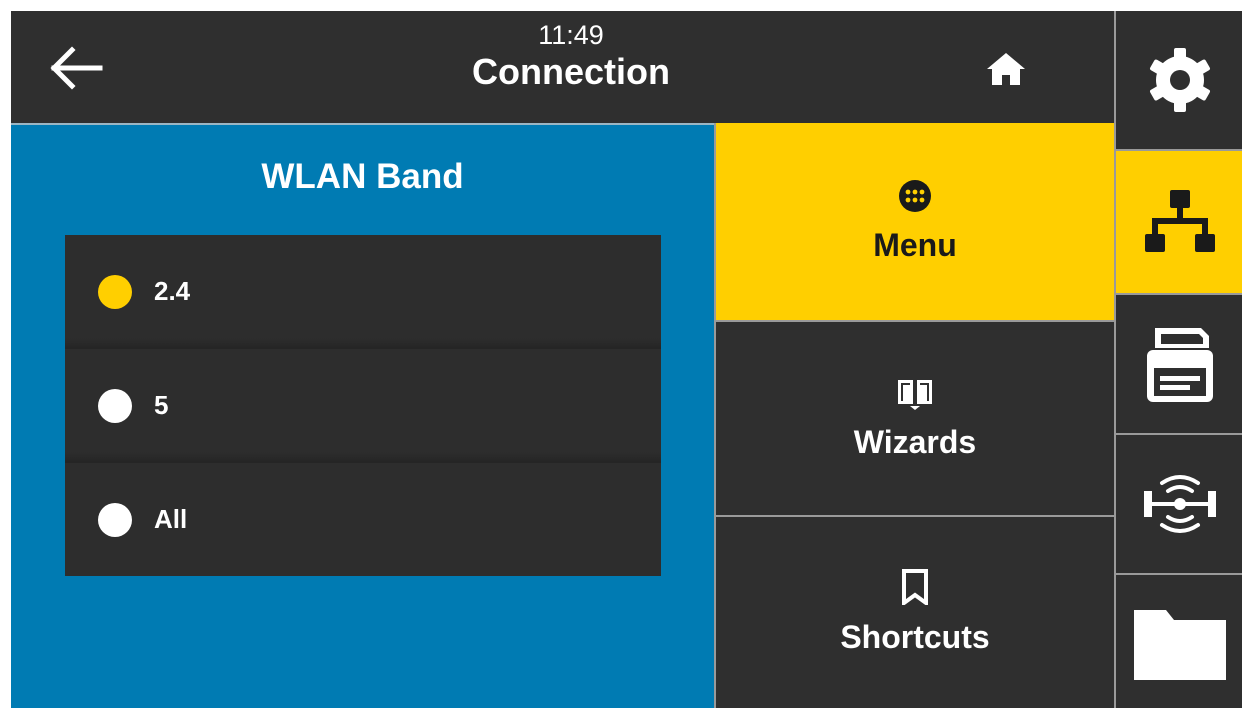  I want to click on print-button, so click(1179, 364).